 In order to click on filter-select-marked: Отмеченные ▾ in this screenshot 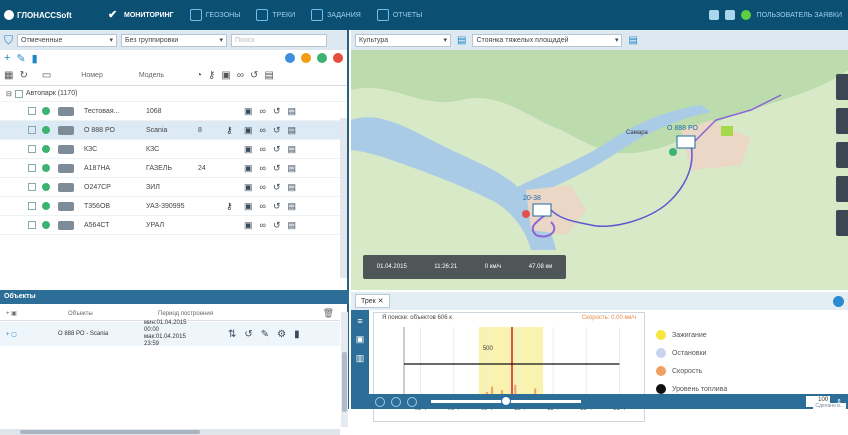, I will do `click(67, 40)`.